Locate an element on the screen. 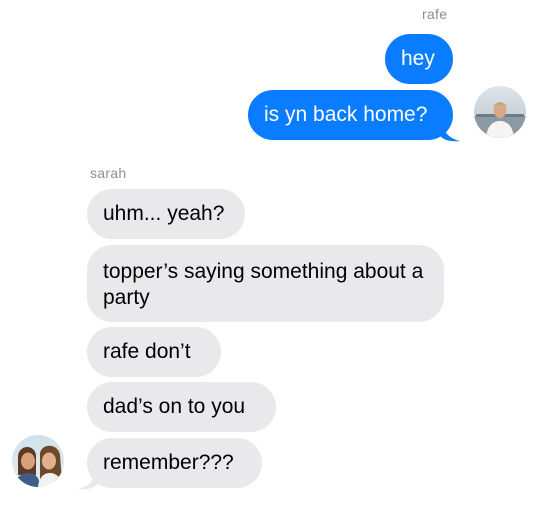 This screenshot has width=540, height=519. message-bubble-incoming: dad’s on to you is located at coordinates (181, 407).